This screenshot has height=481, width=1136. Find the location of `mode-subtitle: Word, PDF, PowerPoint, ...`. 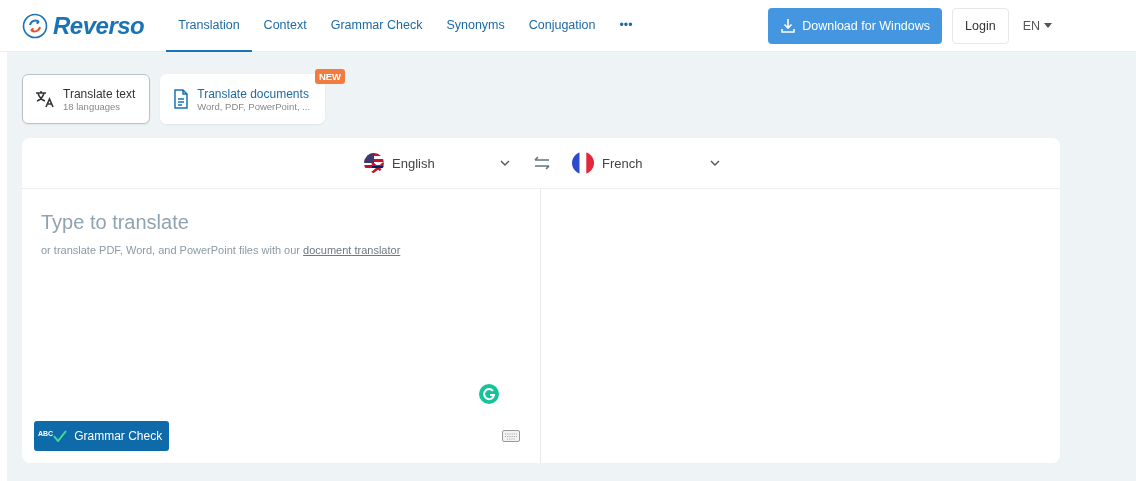

mode-subtitle: Word, PDF, PowerPoint, ... is located at coordinates (254, 106).